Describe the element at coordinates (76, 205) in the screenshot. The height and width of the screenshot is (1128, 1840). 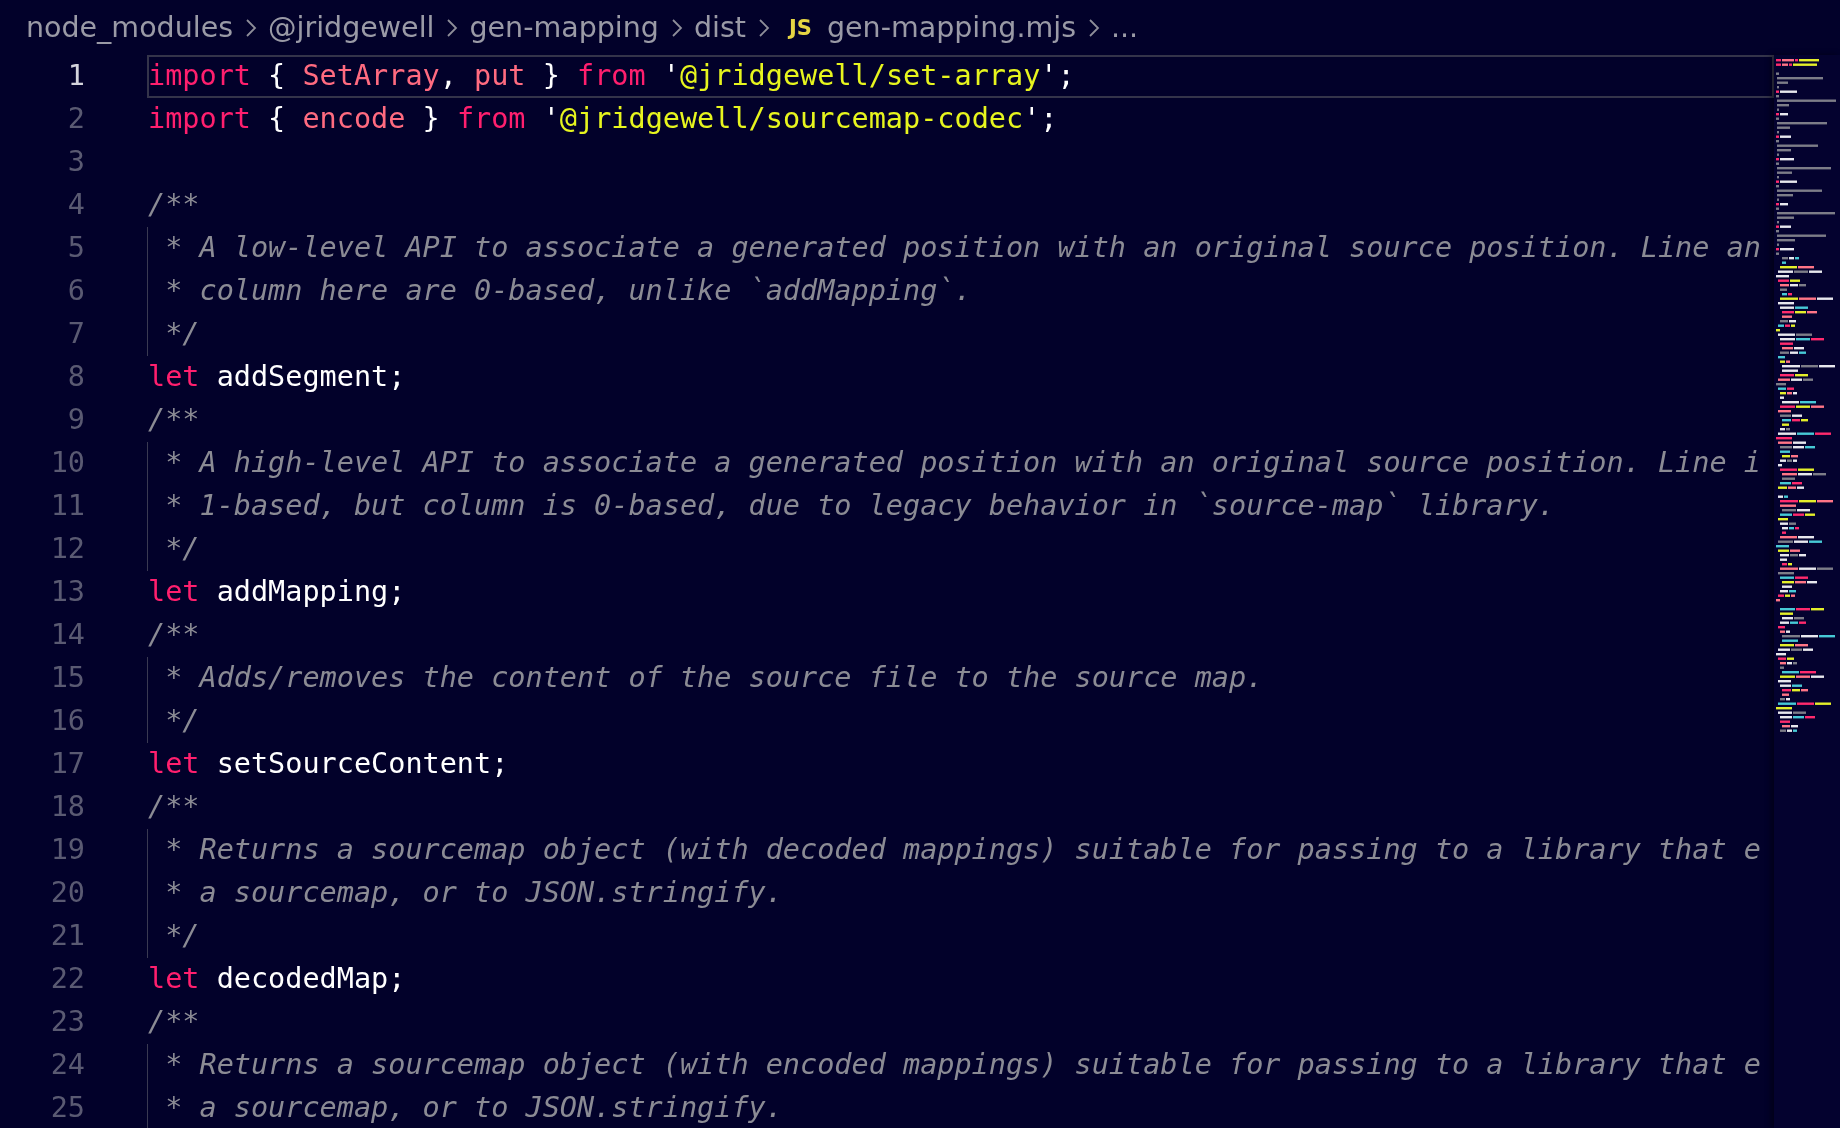
I see `line-number: 4` at that location.